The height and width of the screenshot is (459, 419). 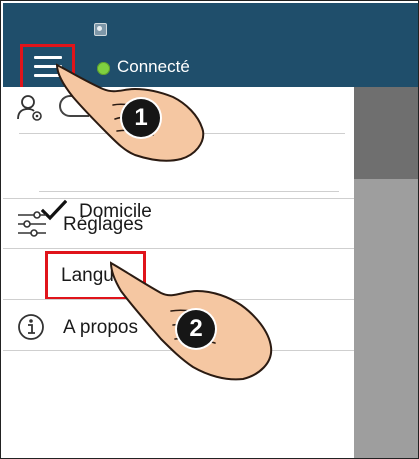 I want to click on account-name, so click(x=74, y=106).